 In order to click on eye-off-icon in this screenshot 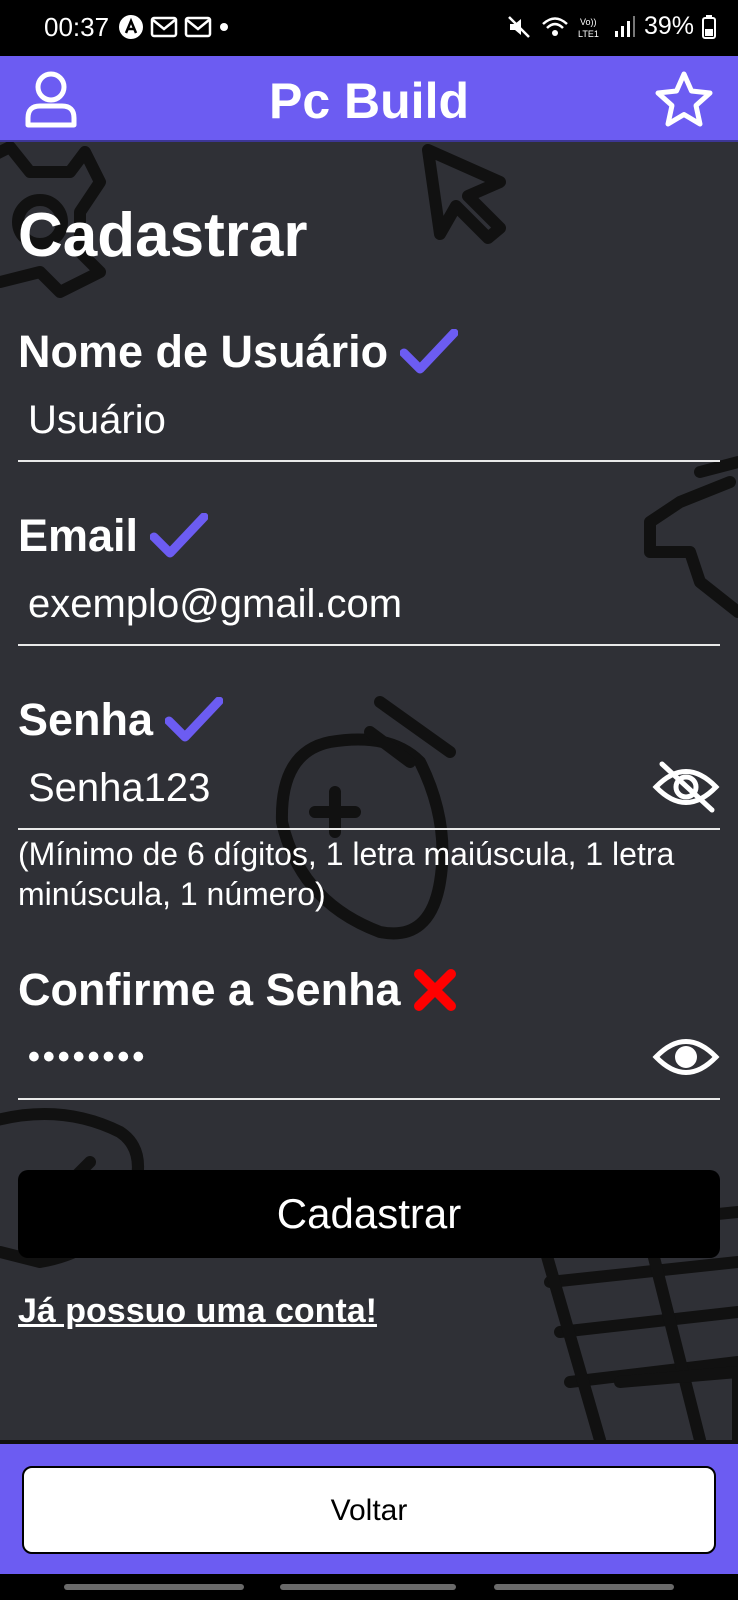, I will do `click(686, 787)`.